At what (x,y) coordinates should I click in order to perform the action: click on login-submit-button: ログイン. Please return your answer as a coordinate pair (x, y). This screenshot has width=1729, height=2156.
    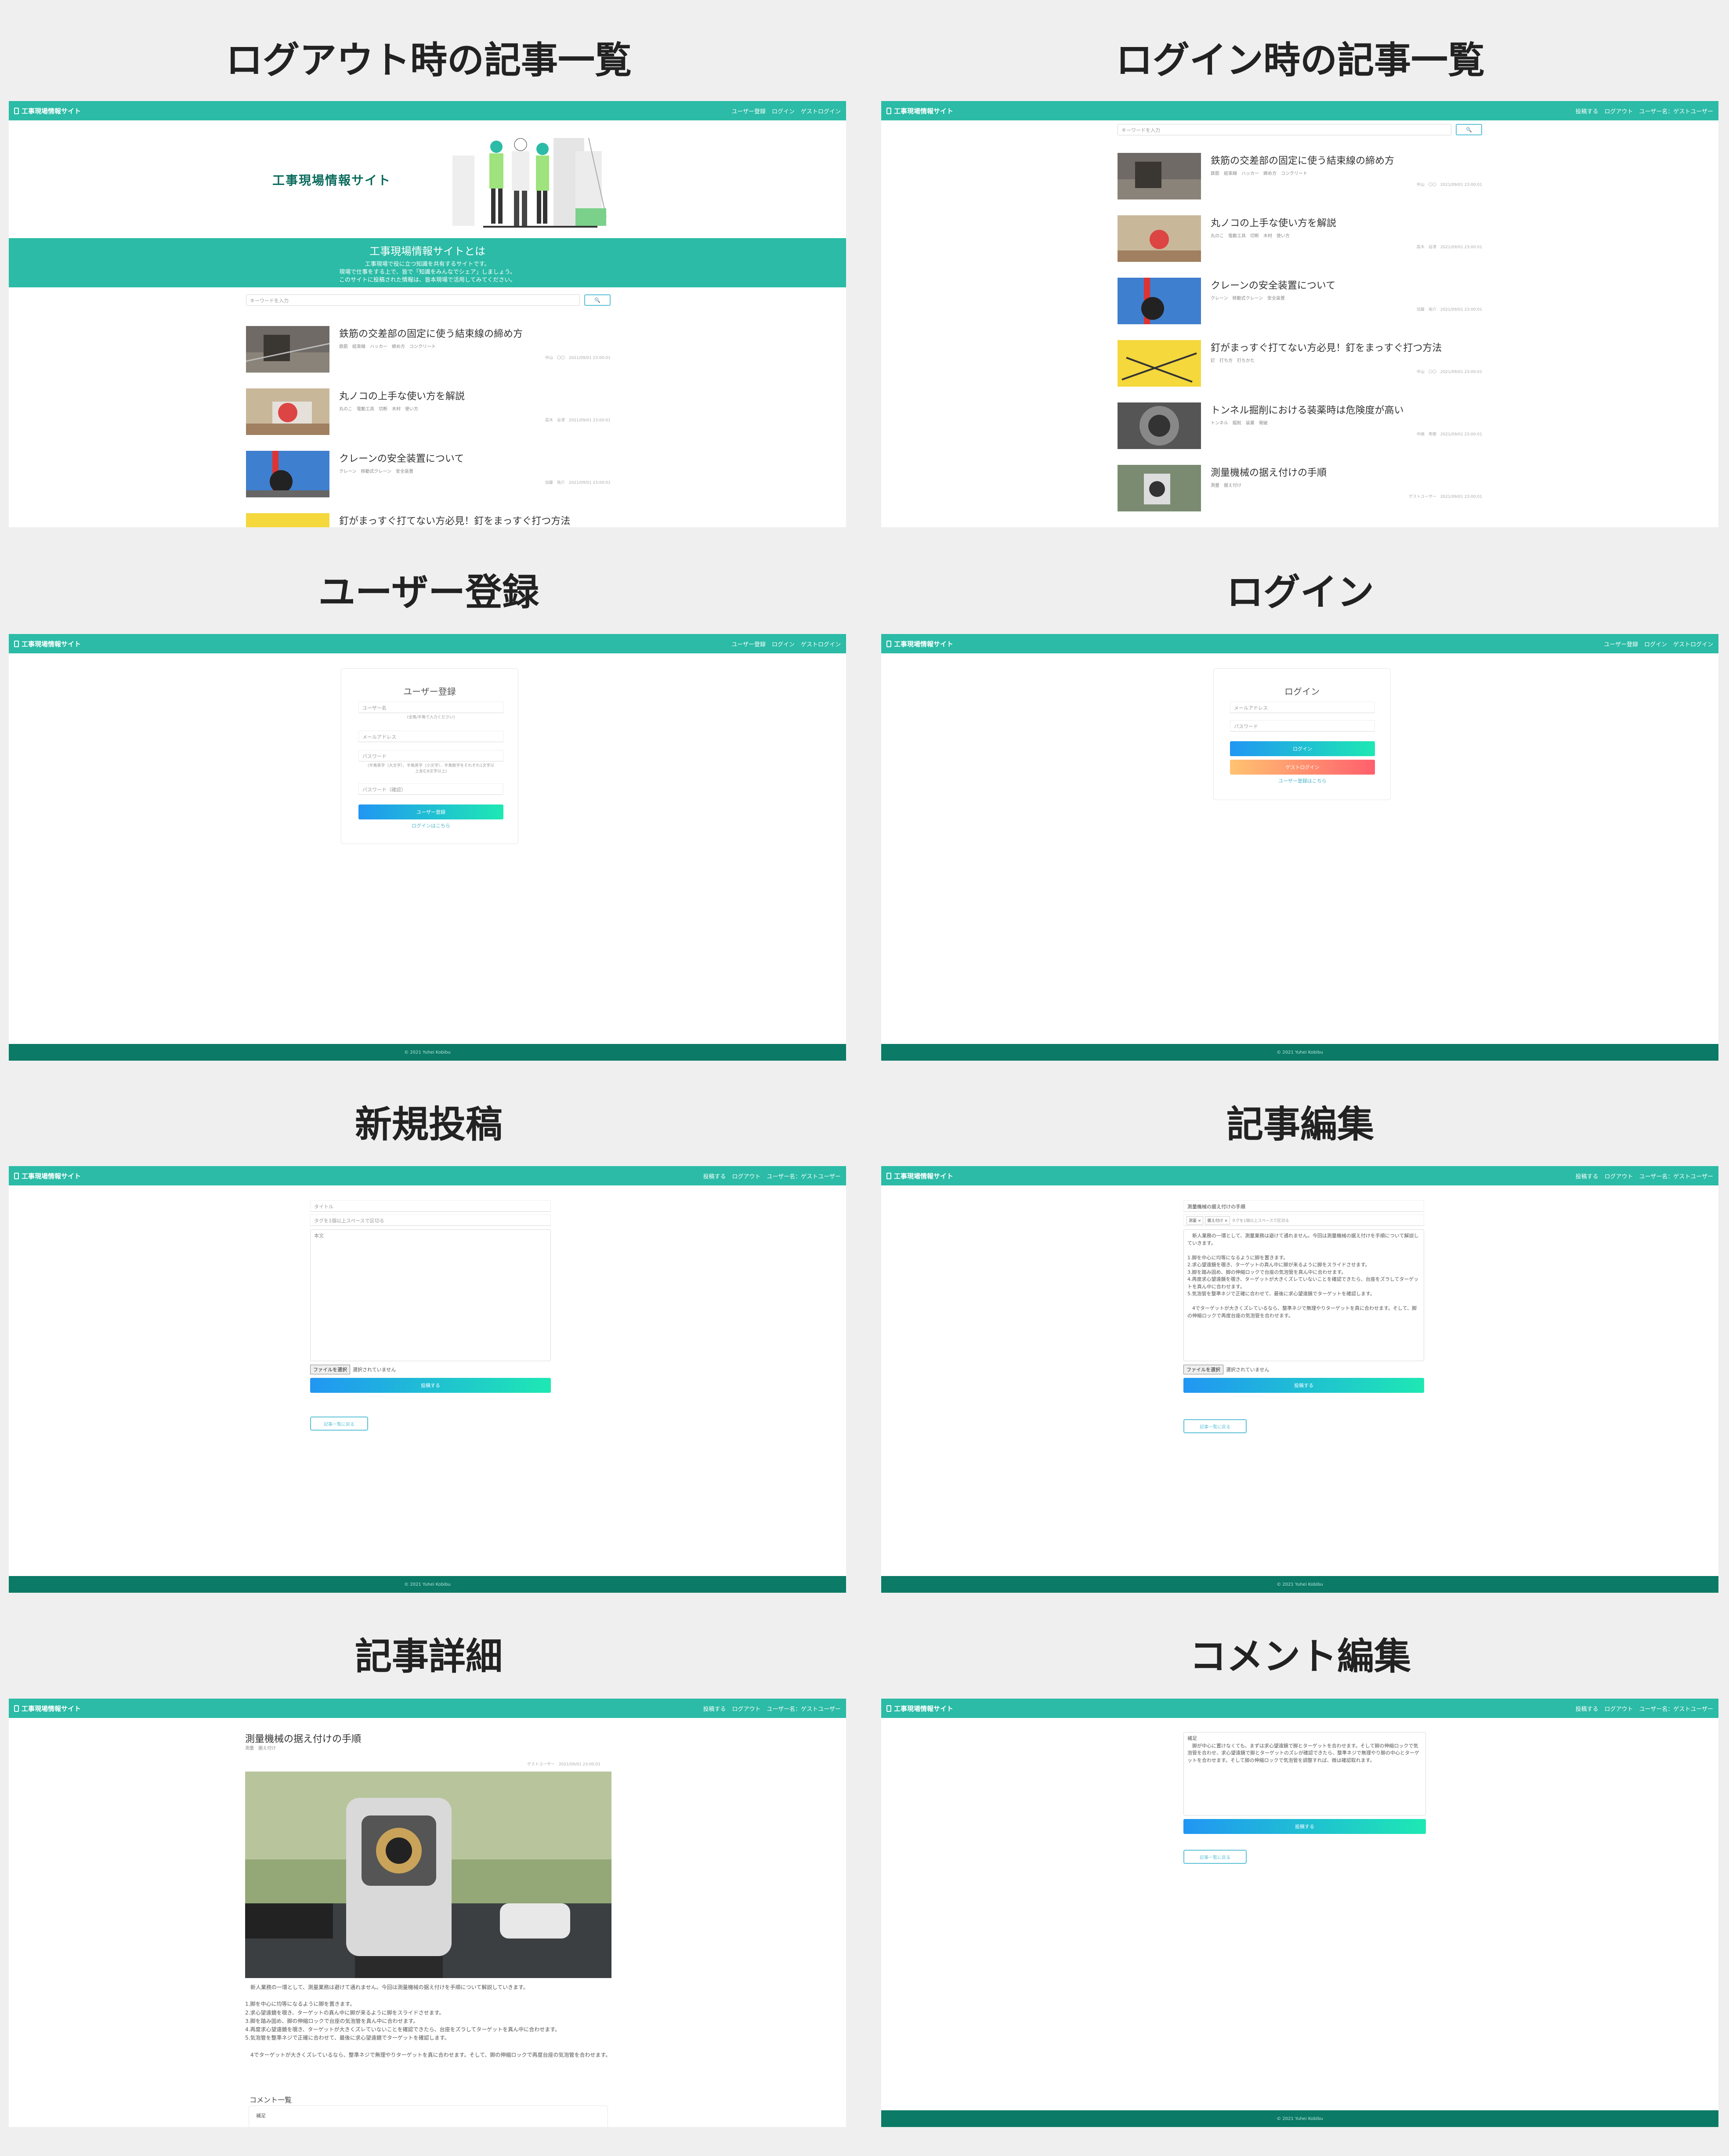
    Looking at the image, I should click on (1302, 748).